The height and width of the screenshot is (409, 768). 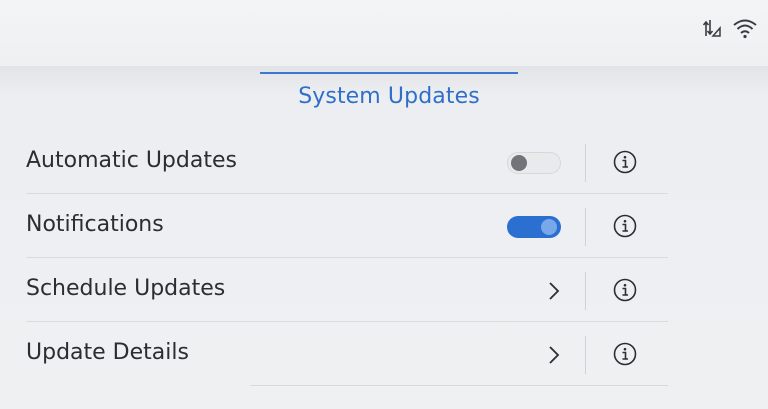 I want to click on page-title: System Updates, so click(x=389, y=96).